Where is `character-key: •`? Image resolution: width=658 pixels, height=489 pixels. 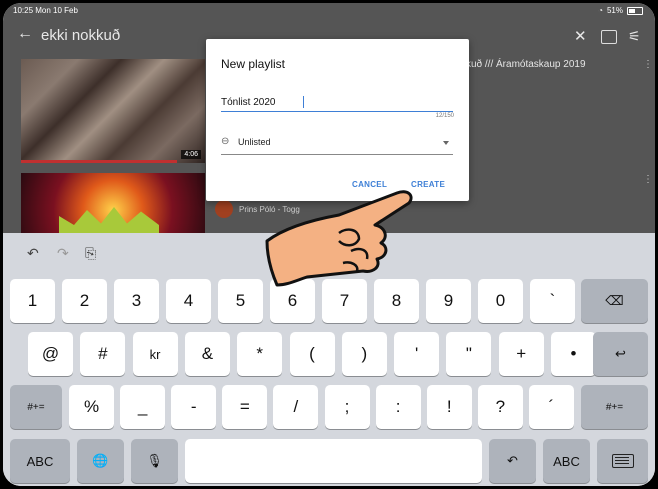 character-key: • is located at coordinates (573, 354).